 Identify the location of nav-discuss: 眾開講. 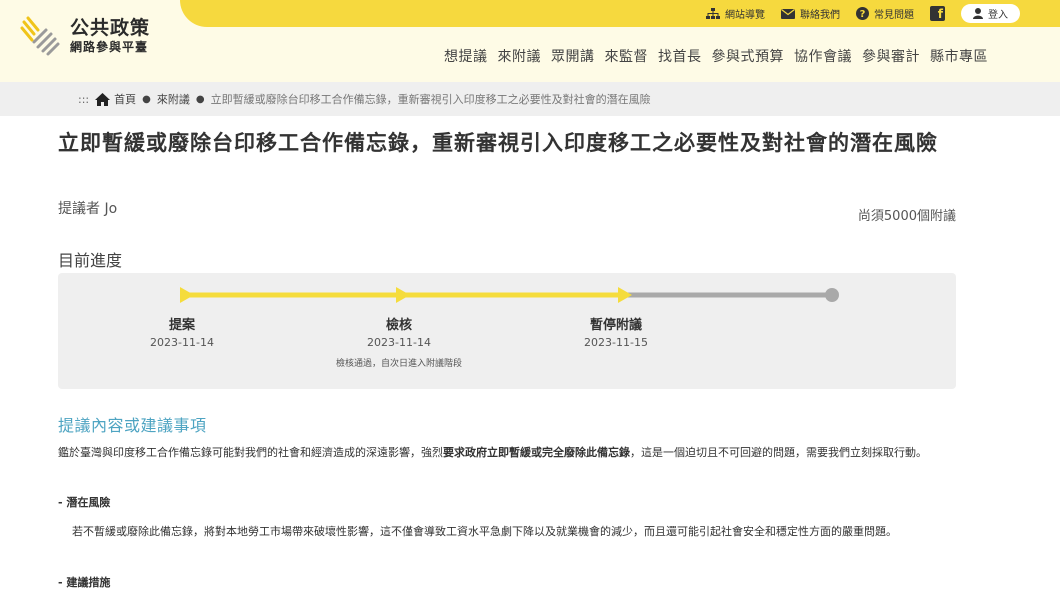
(573, 56).